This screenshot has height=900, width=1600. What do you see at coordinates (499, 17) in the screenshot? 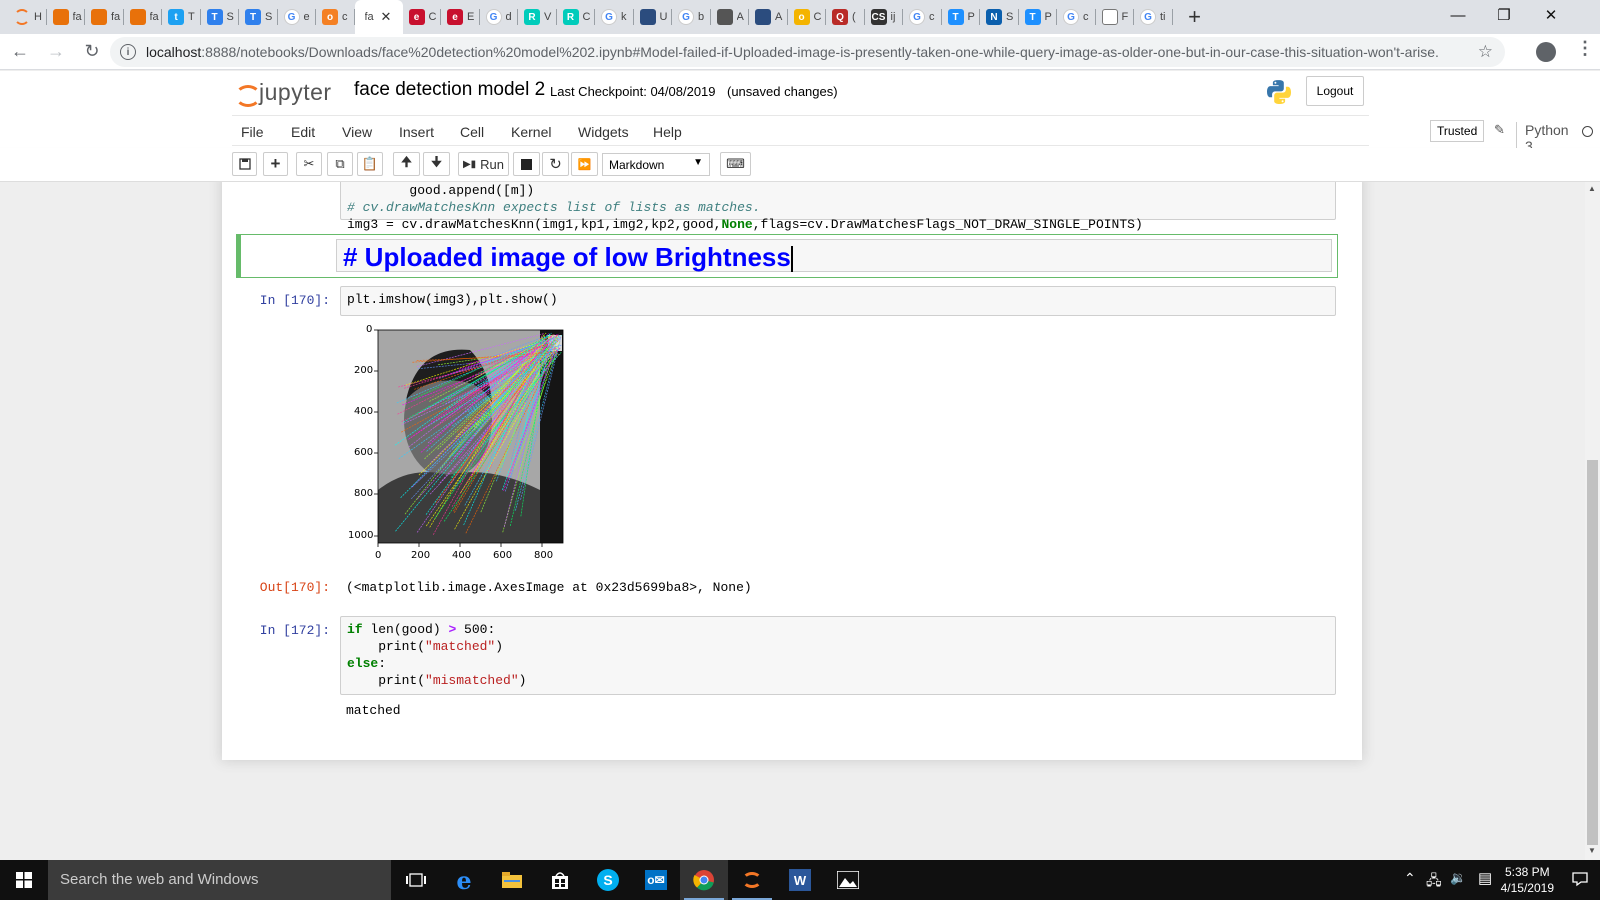
I see `browser-tab: Gd` at bounding box center [499, 17].